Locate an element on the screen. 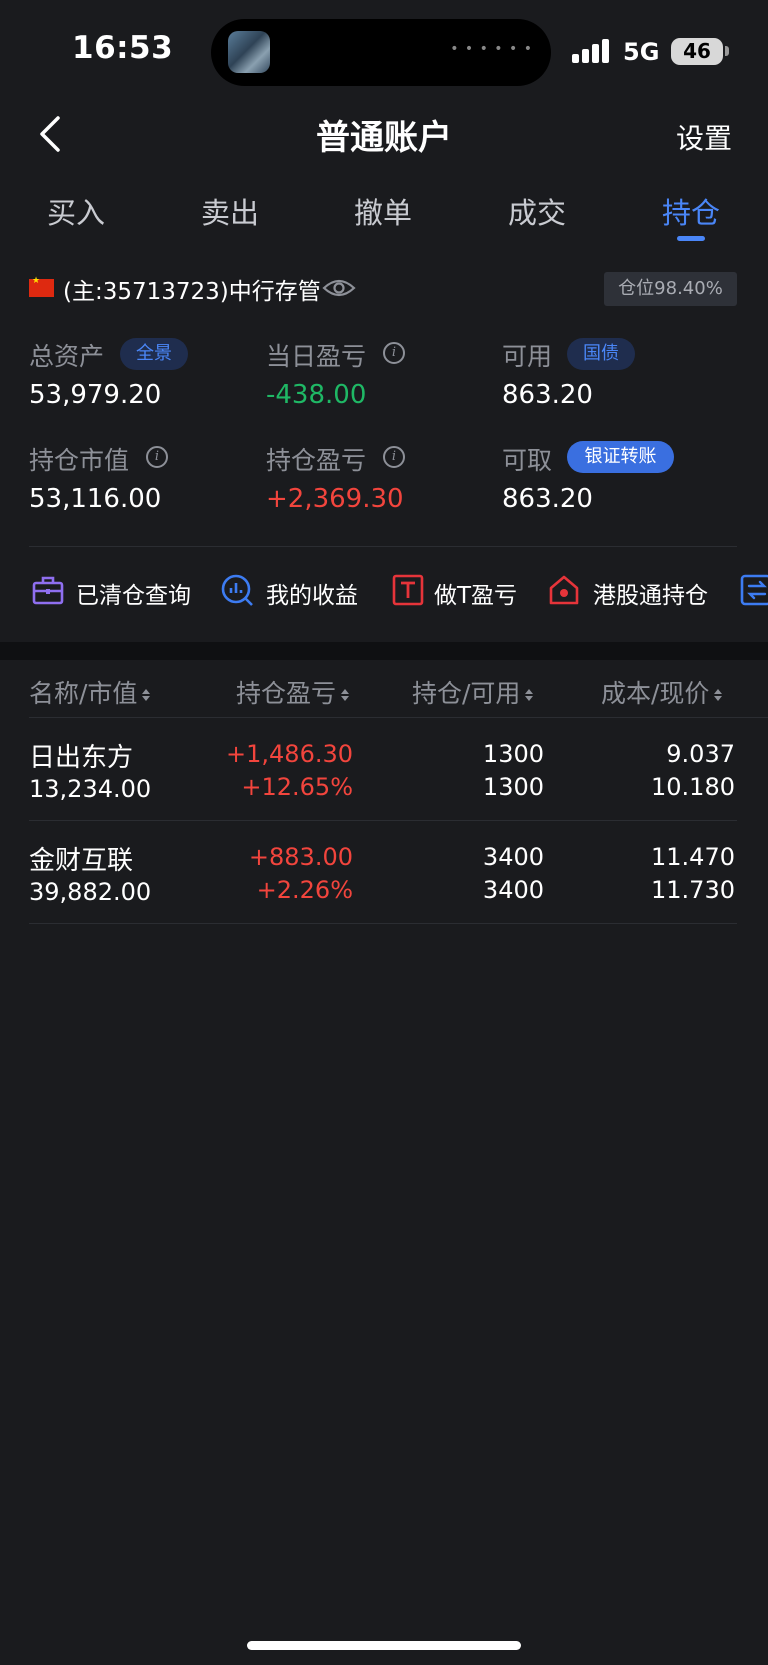 This screenshot has width=768, height=1665. sort-by-cost-header: 成本/现价 is located at coordinates (662, 692).